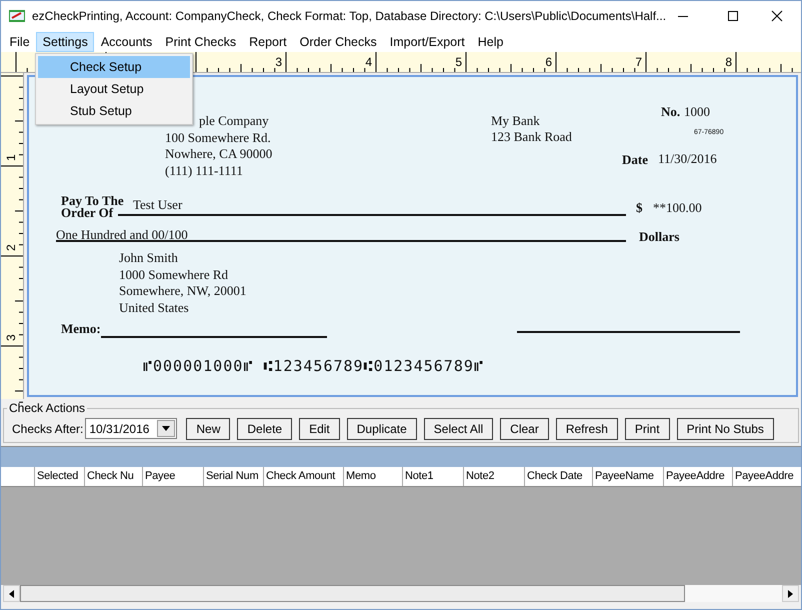 The height and width of the screenshot is (610, 802). What do you see at coordinates (381, 429) in the screenshot?
I see `action-button: Duplicate` at bounding box center [381, 429].